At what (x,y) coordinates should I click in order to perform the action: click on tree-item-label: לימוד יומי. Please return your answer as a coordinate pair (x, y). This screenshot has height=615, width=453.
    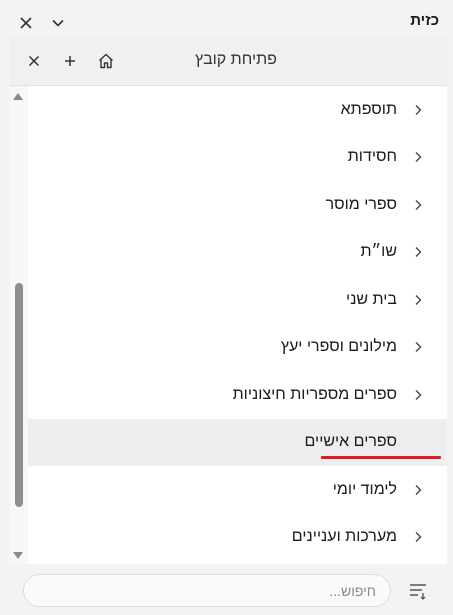
    Looking at the image, I should click on (364, 489).